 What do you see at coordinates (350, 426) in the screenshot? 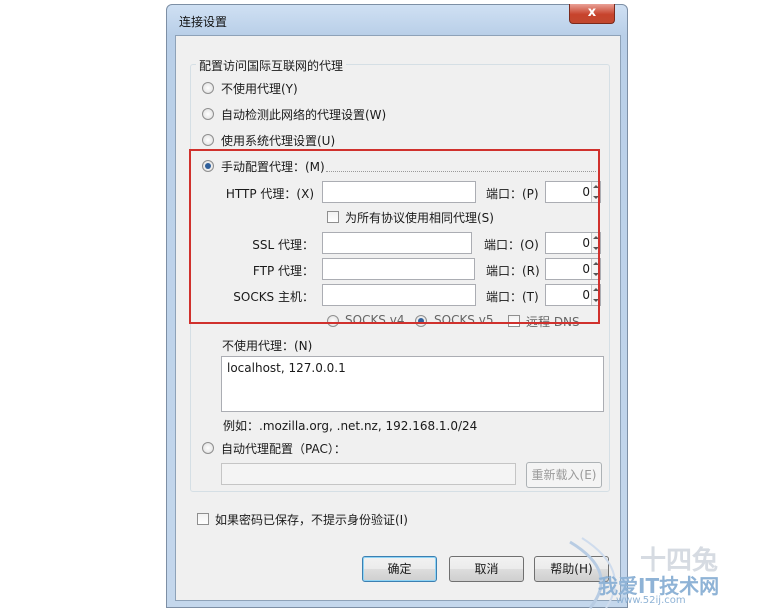
I see `no-proxy-example: 例如：.mozilla.org, .net.nz, 192.168.1.0/24` at bounding box center [350, 426].